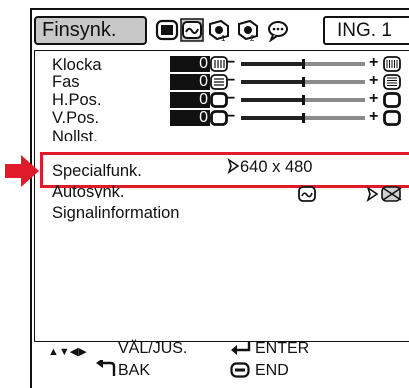  Describe the element at coordinates (231, 80) in the screenshot. I see `fas-minus: −` at that location.